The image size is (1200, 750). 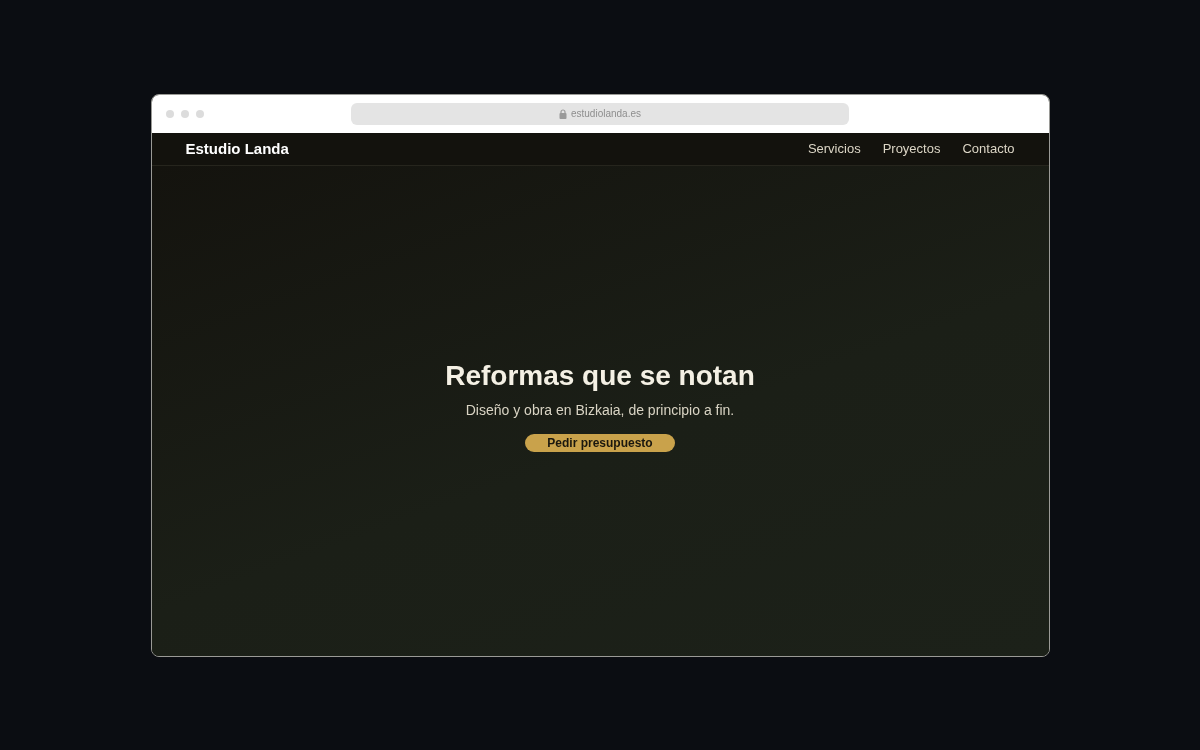 What do you see at coordinates (237, 148) in the screenshot?
I see `site-brand: Estudio Landa` at bounding box center [237, 148].